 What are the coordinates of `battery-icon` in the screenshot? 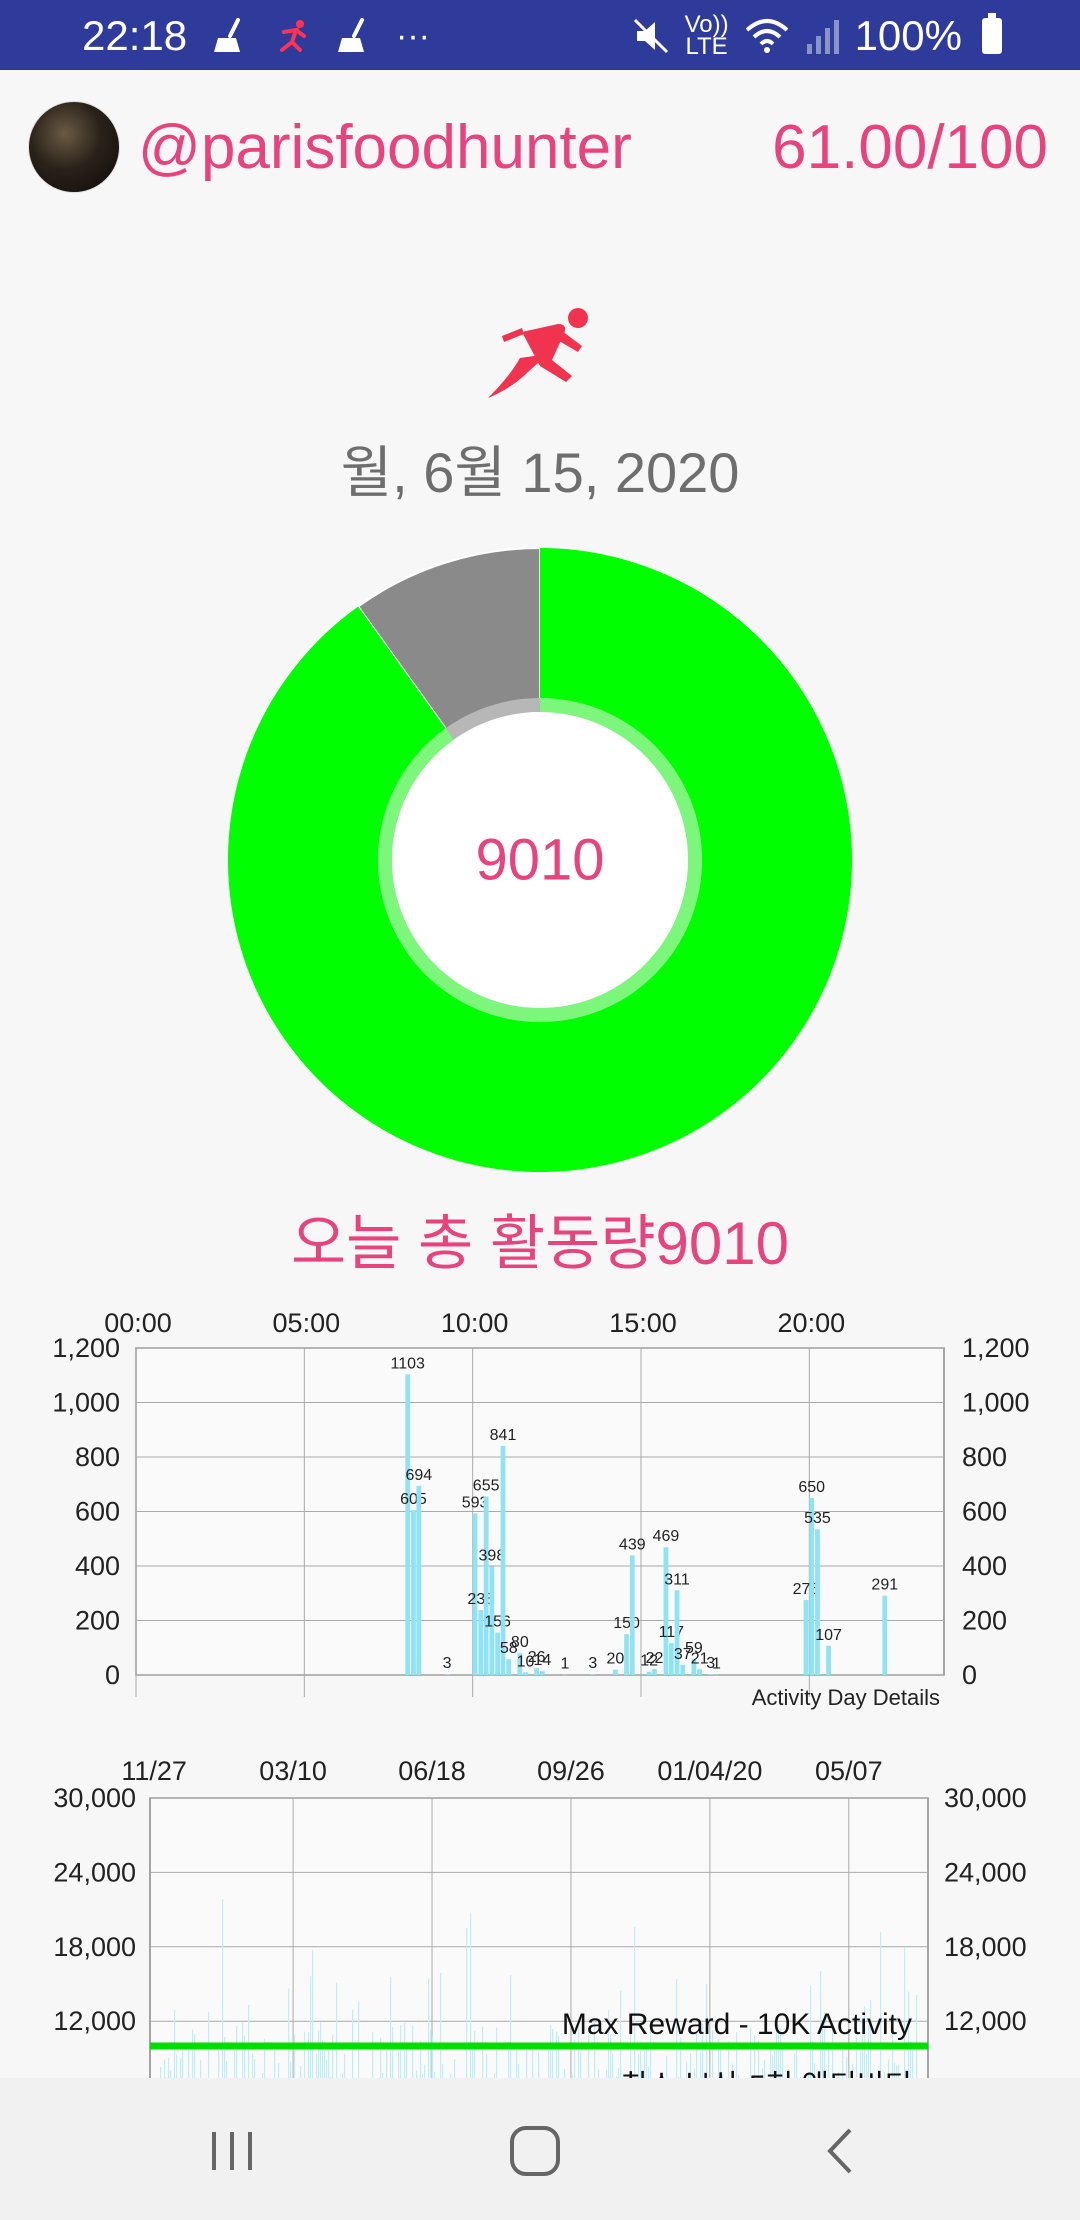 It's located at (992, 33).